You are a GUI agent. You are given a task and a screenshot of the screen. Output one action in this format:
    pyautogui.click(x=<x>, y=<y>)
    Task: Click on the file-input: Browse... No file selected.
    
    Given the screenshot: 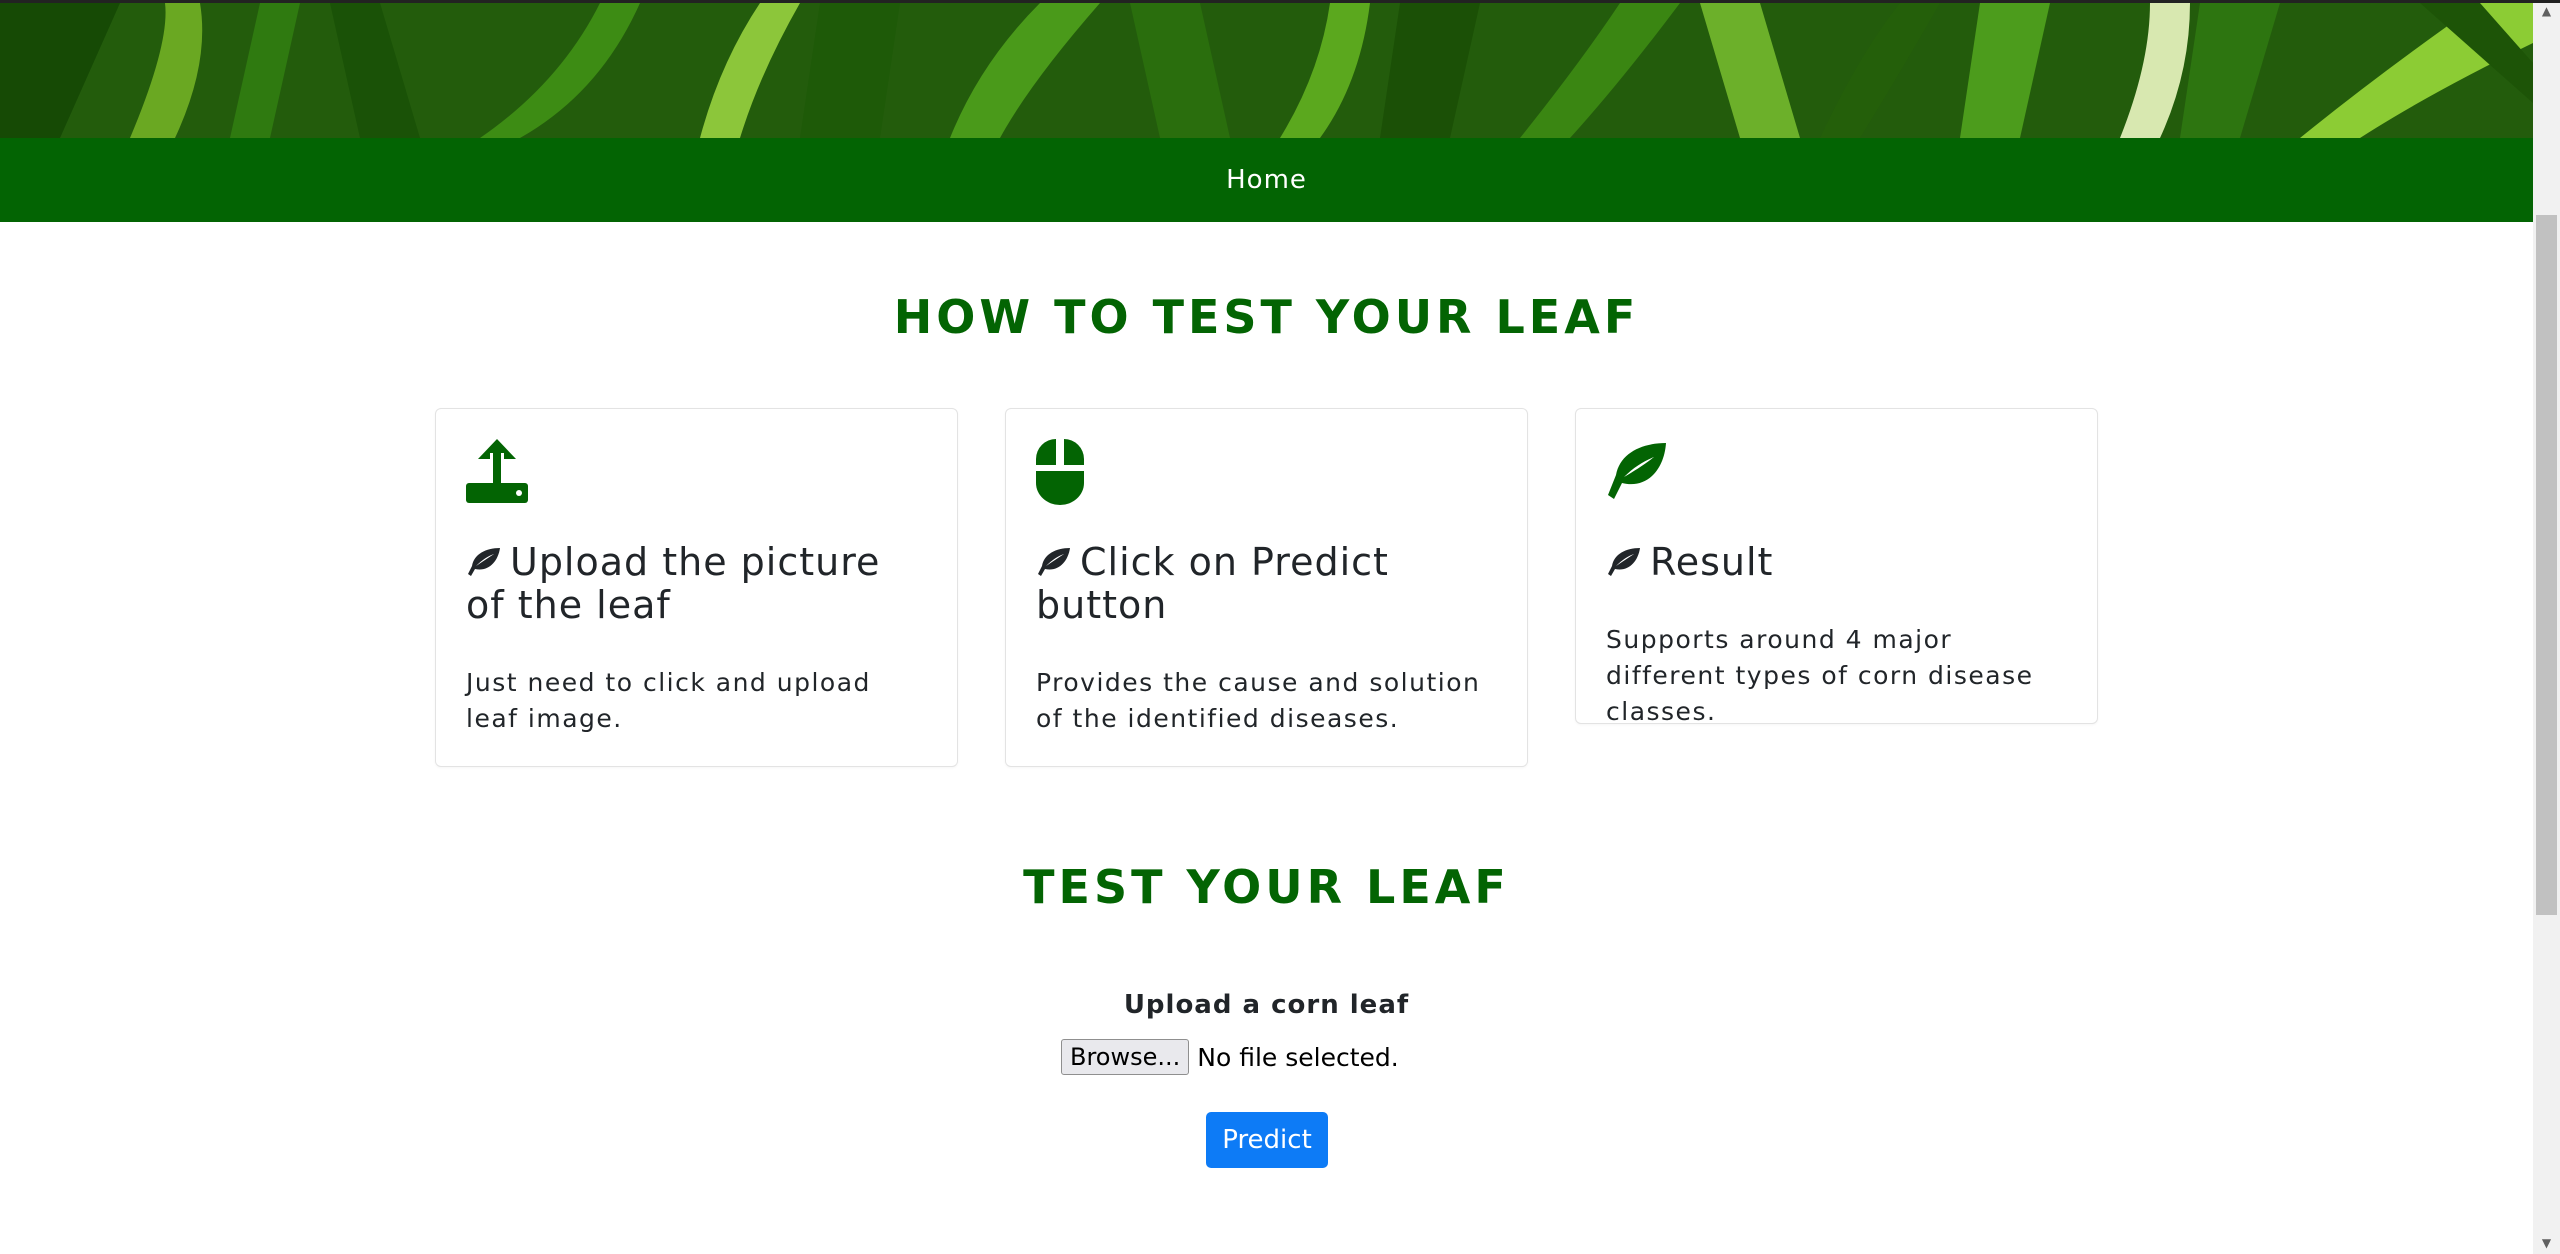 What is the action you would take?
    pyautogui.click(x=1230, y=1057)
    